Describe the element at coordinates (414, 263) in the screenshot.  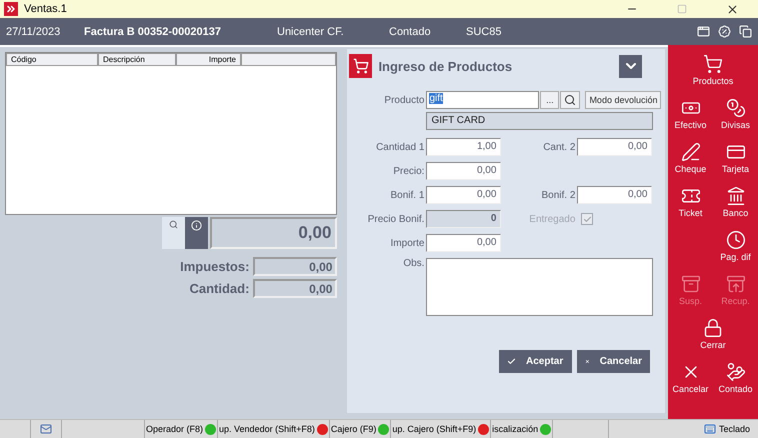
I see `field-label: Obs.` at that location.